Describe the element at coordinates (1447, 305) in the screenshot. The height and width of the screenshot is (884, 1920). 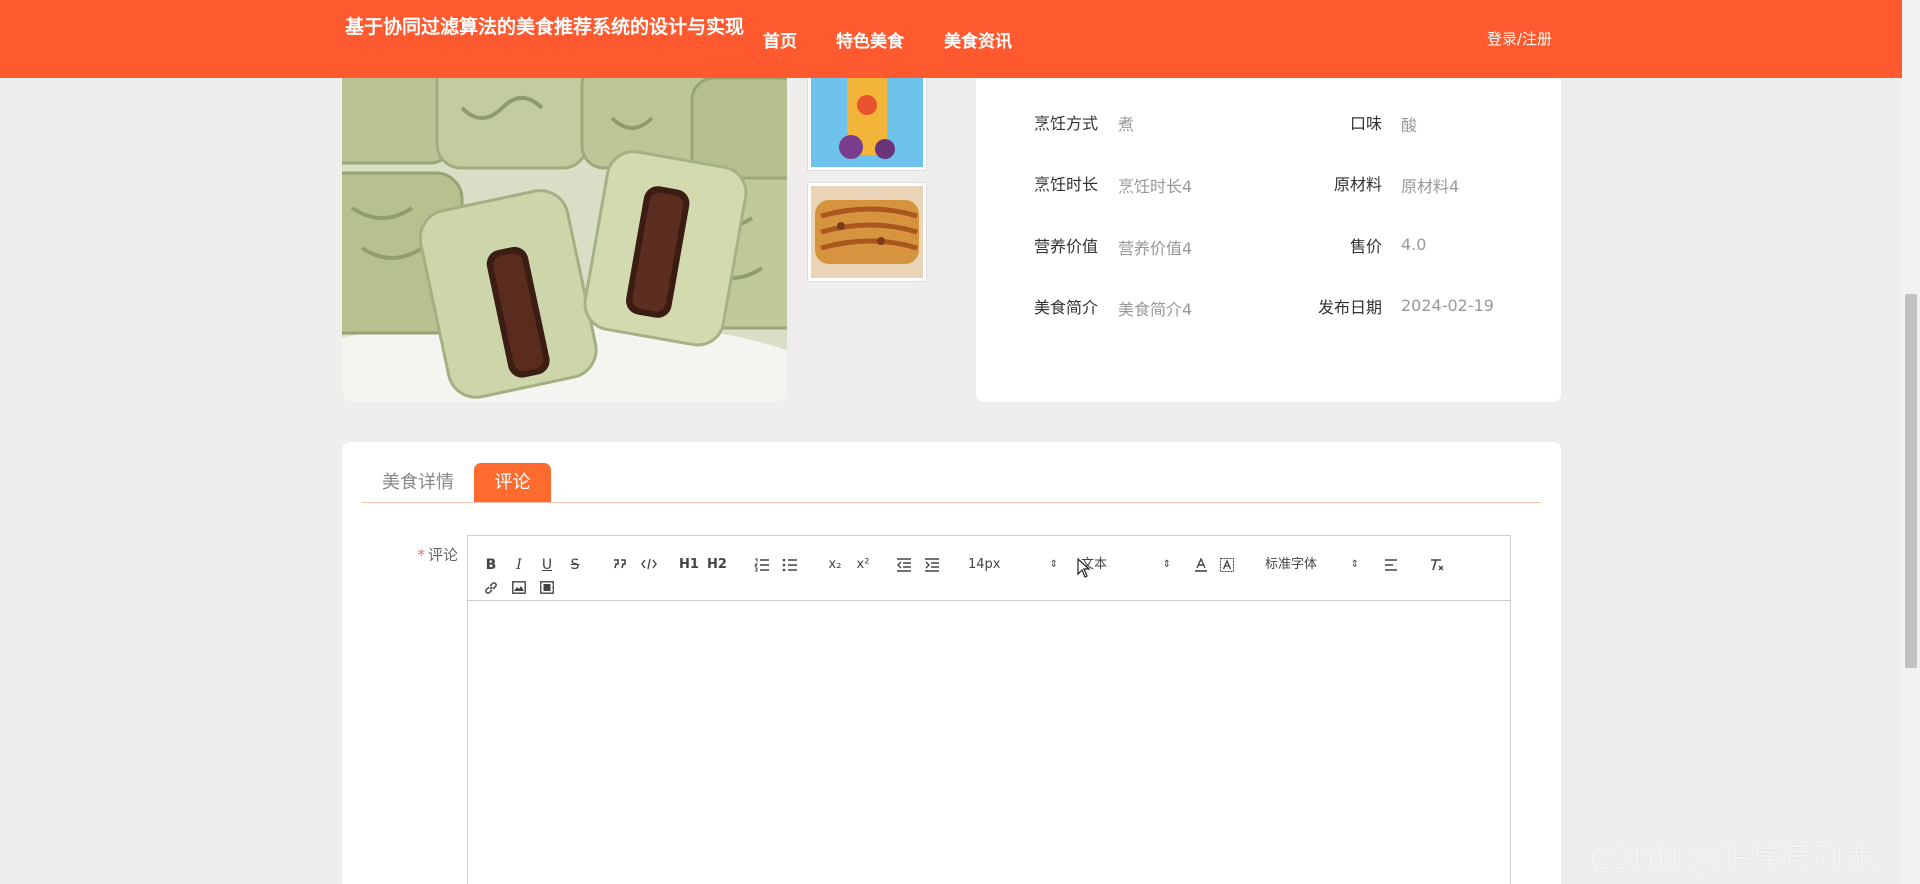
I see `value-publish-date: 2024-02-19` at that location.